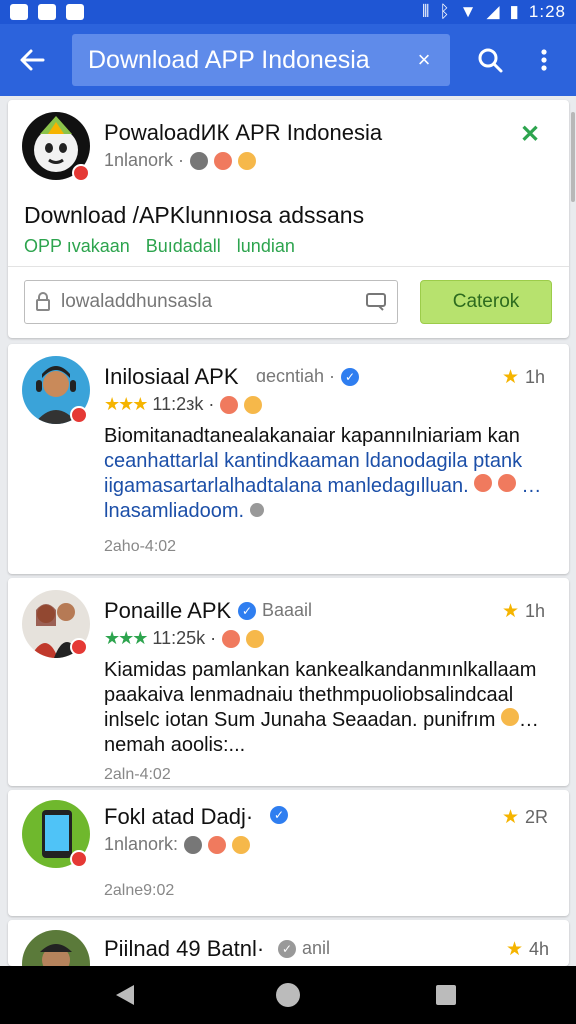  What do you see at coordinates (573, 157) in the screenshot?
I see `scrollbar` at bounding box center [573, 157].